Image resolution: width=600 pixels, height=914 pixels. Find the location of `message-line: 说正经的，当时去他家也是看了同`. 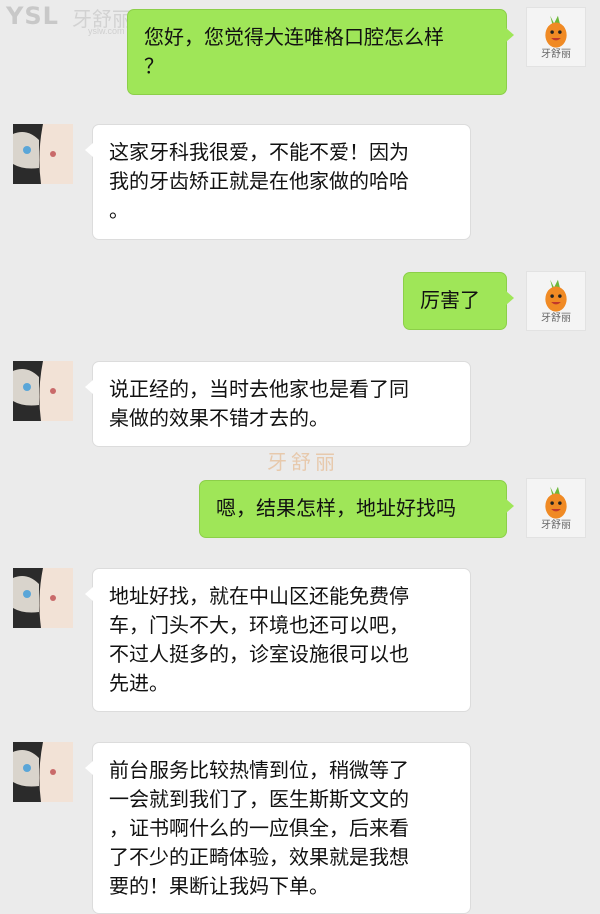

message-line: 说正经的，当时去他家也是看了同 is located at coordinates (259, 389).